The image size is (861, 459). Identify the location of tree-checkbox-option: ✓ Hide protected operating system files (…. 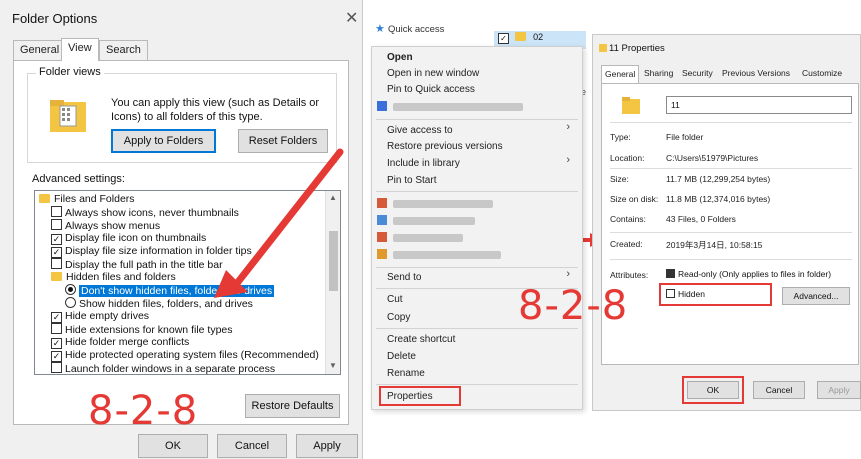
(185, 355).